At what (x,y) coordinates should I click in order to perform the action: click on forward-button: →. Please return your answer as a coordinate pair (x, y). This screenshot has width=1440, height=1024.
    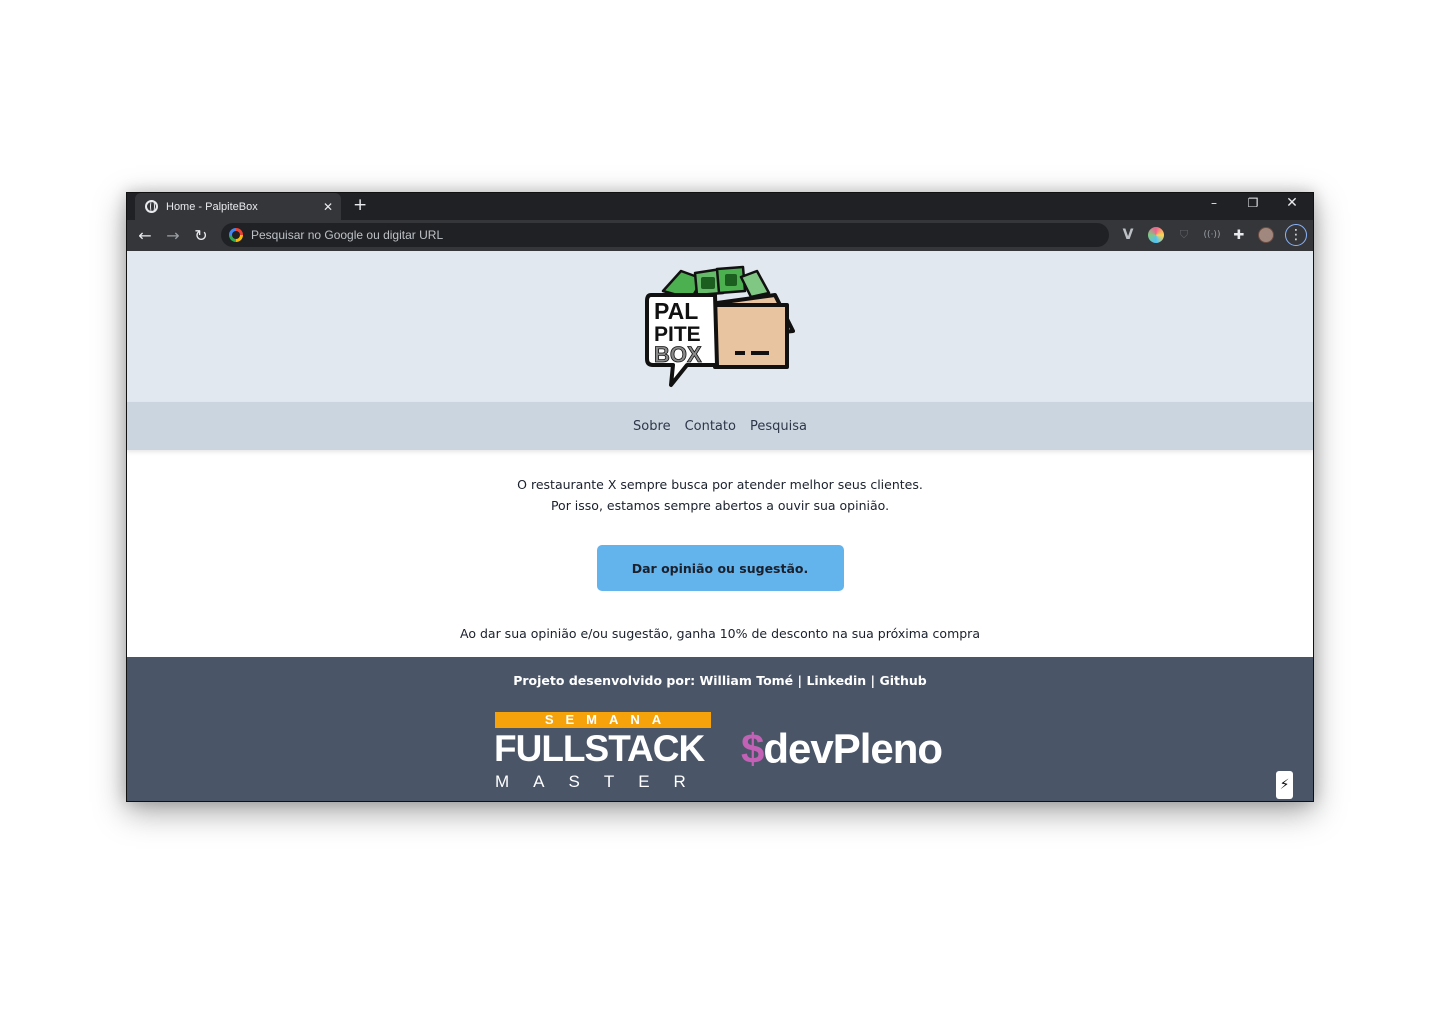
    Looking at the image, I should click on (173, 235).